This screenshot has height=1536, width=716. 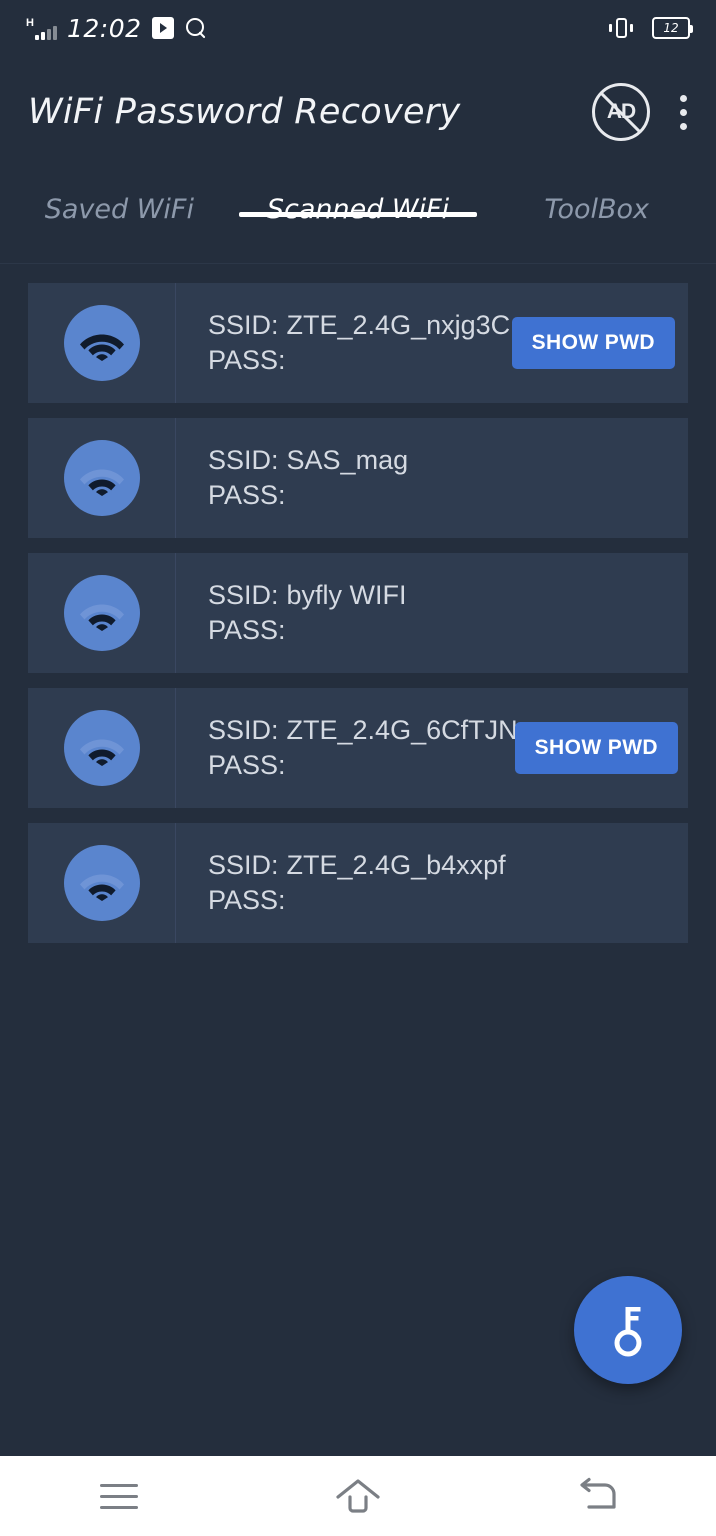 What do you see at coordinates (448, 460) in the screenshot?
I see `ssid-line: SSID: SAS_mag` at bounding box center [448, 460].